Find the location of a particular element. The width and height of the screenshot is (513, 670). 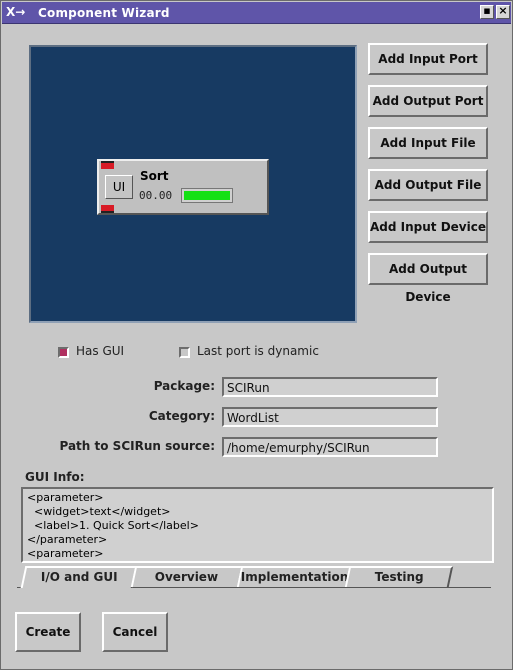

tab-io-and-gui: I/O and GUI is located at coordinates (79, 577).